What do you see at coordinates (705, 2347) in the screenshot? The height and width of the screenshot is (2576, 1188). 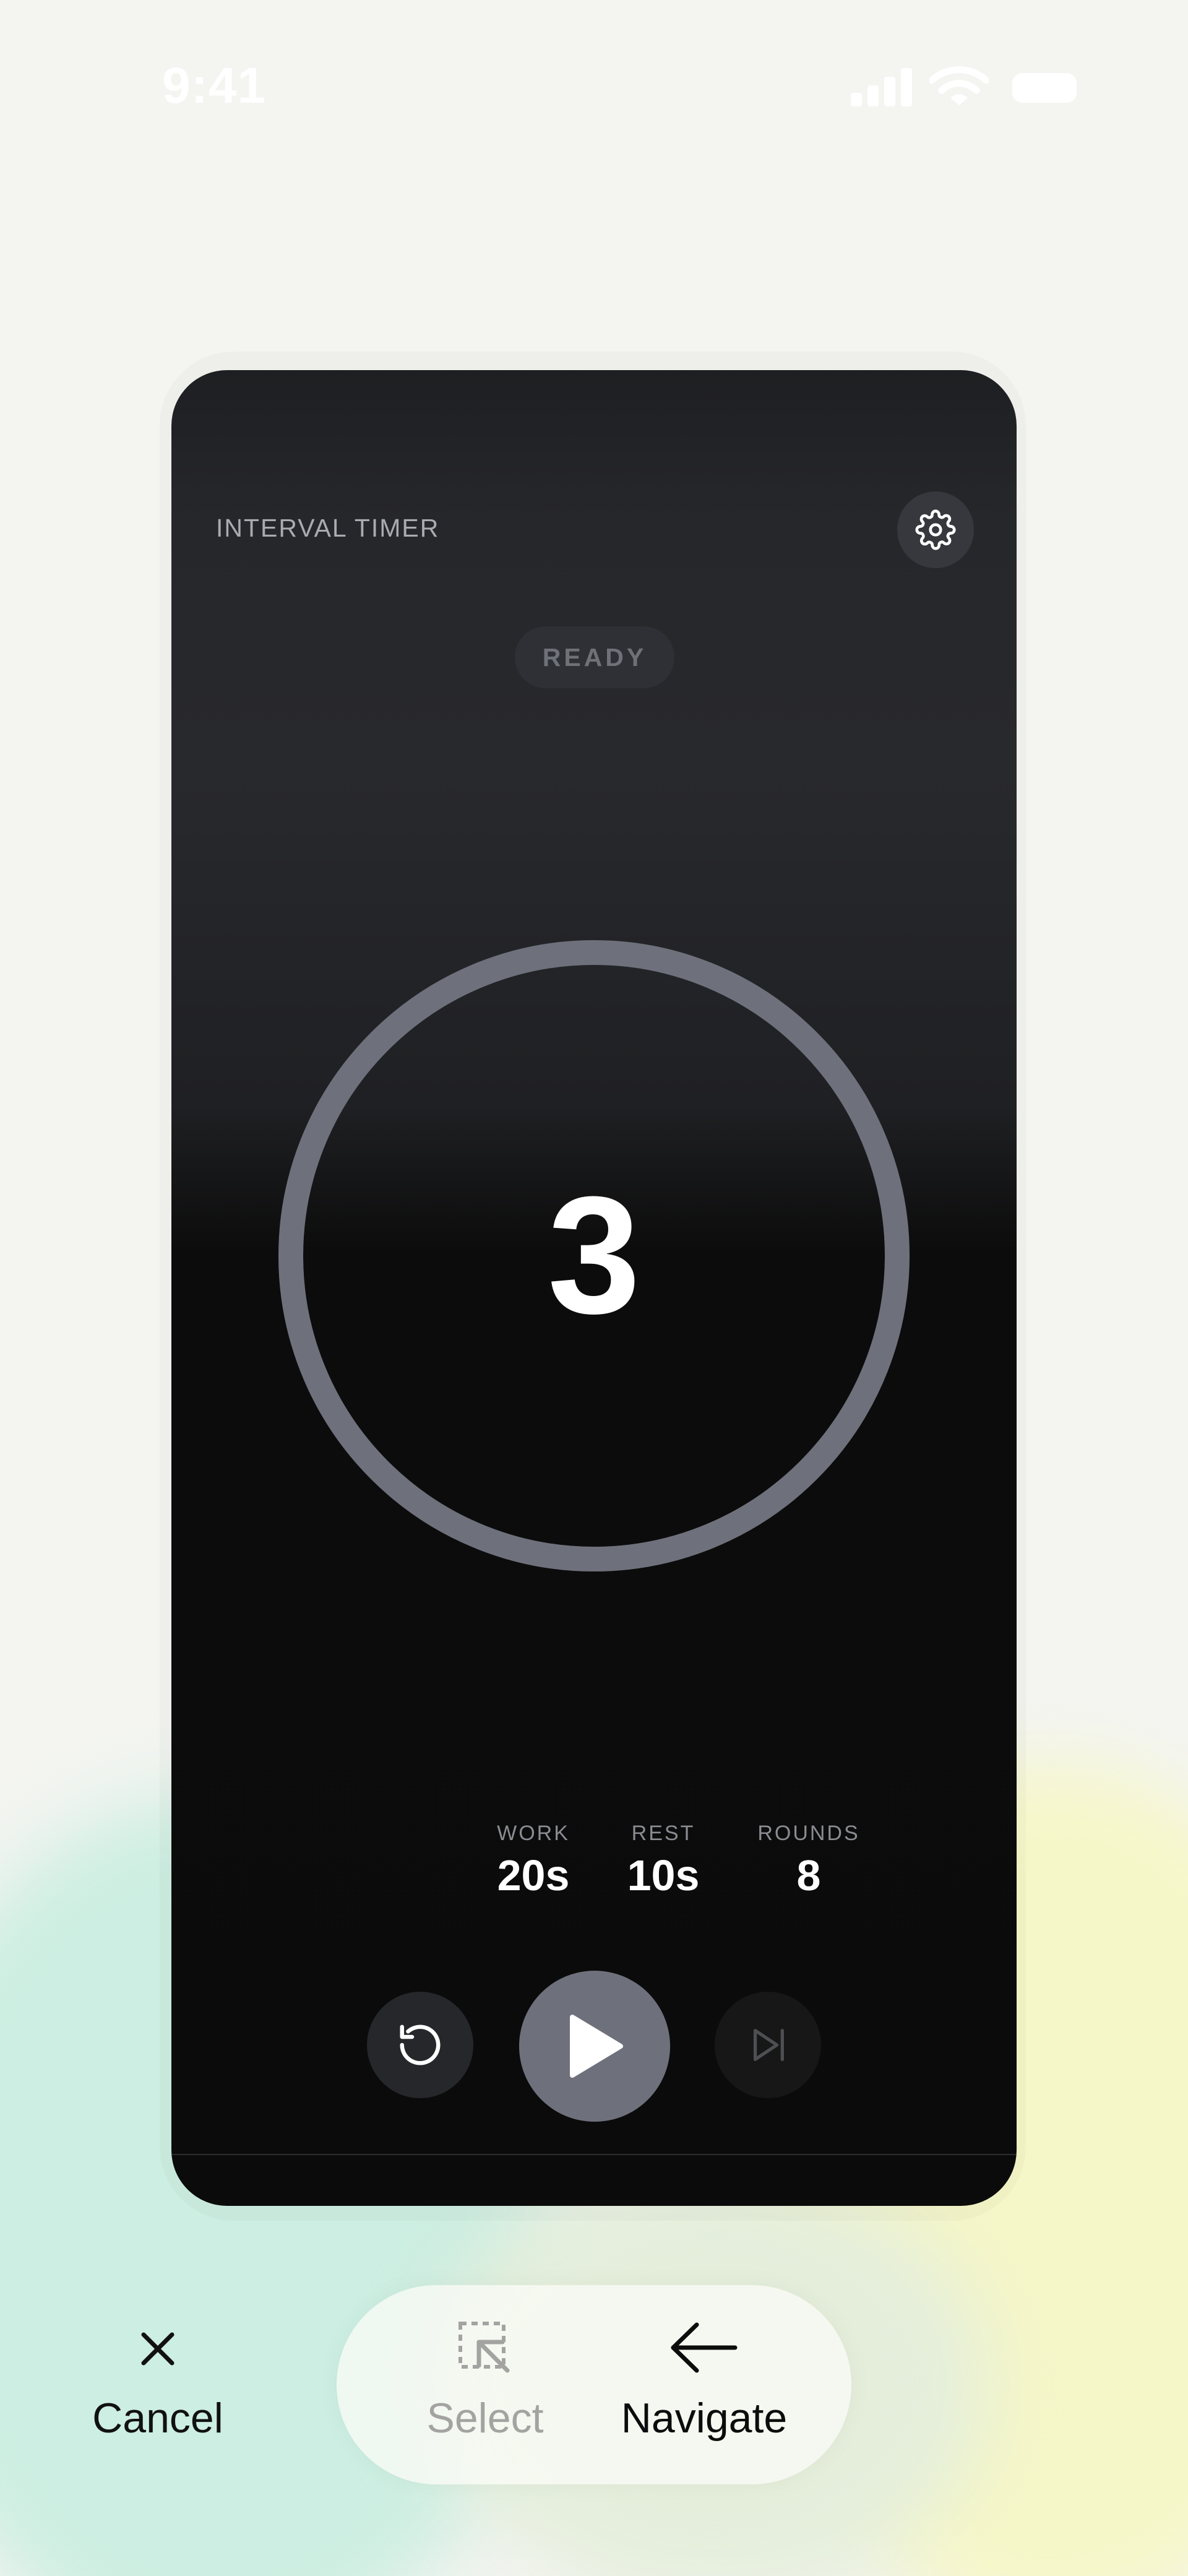 I see `arrow-left-icon` at bounding box center [705, 2347].